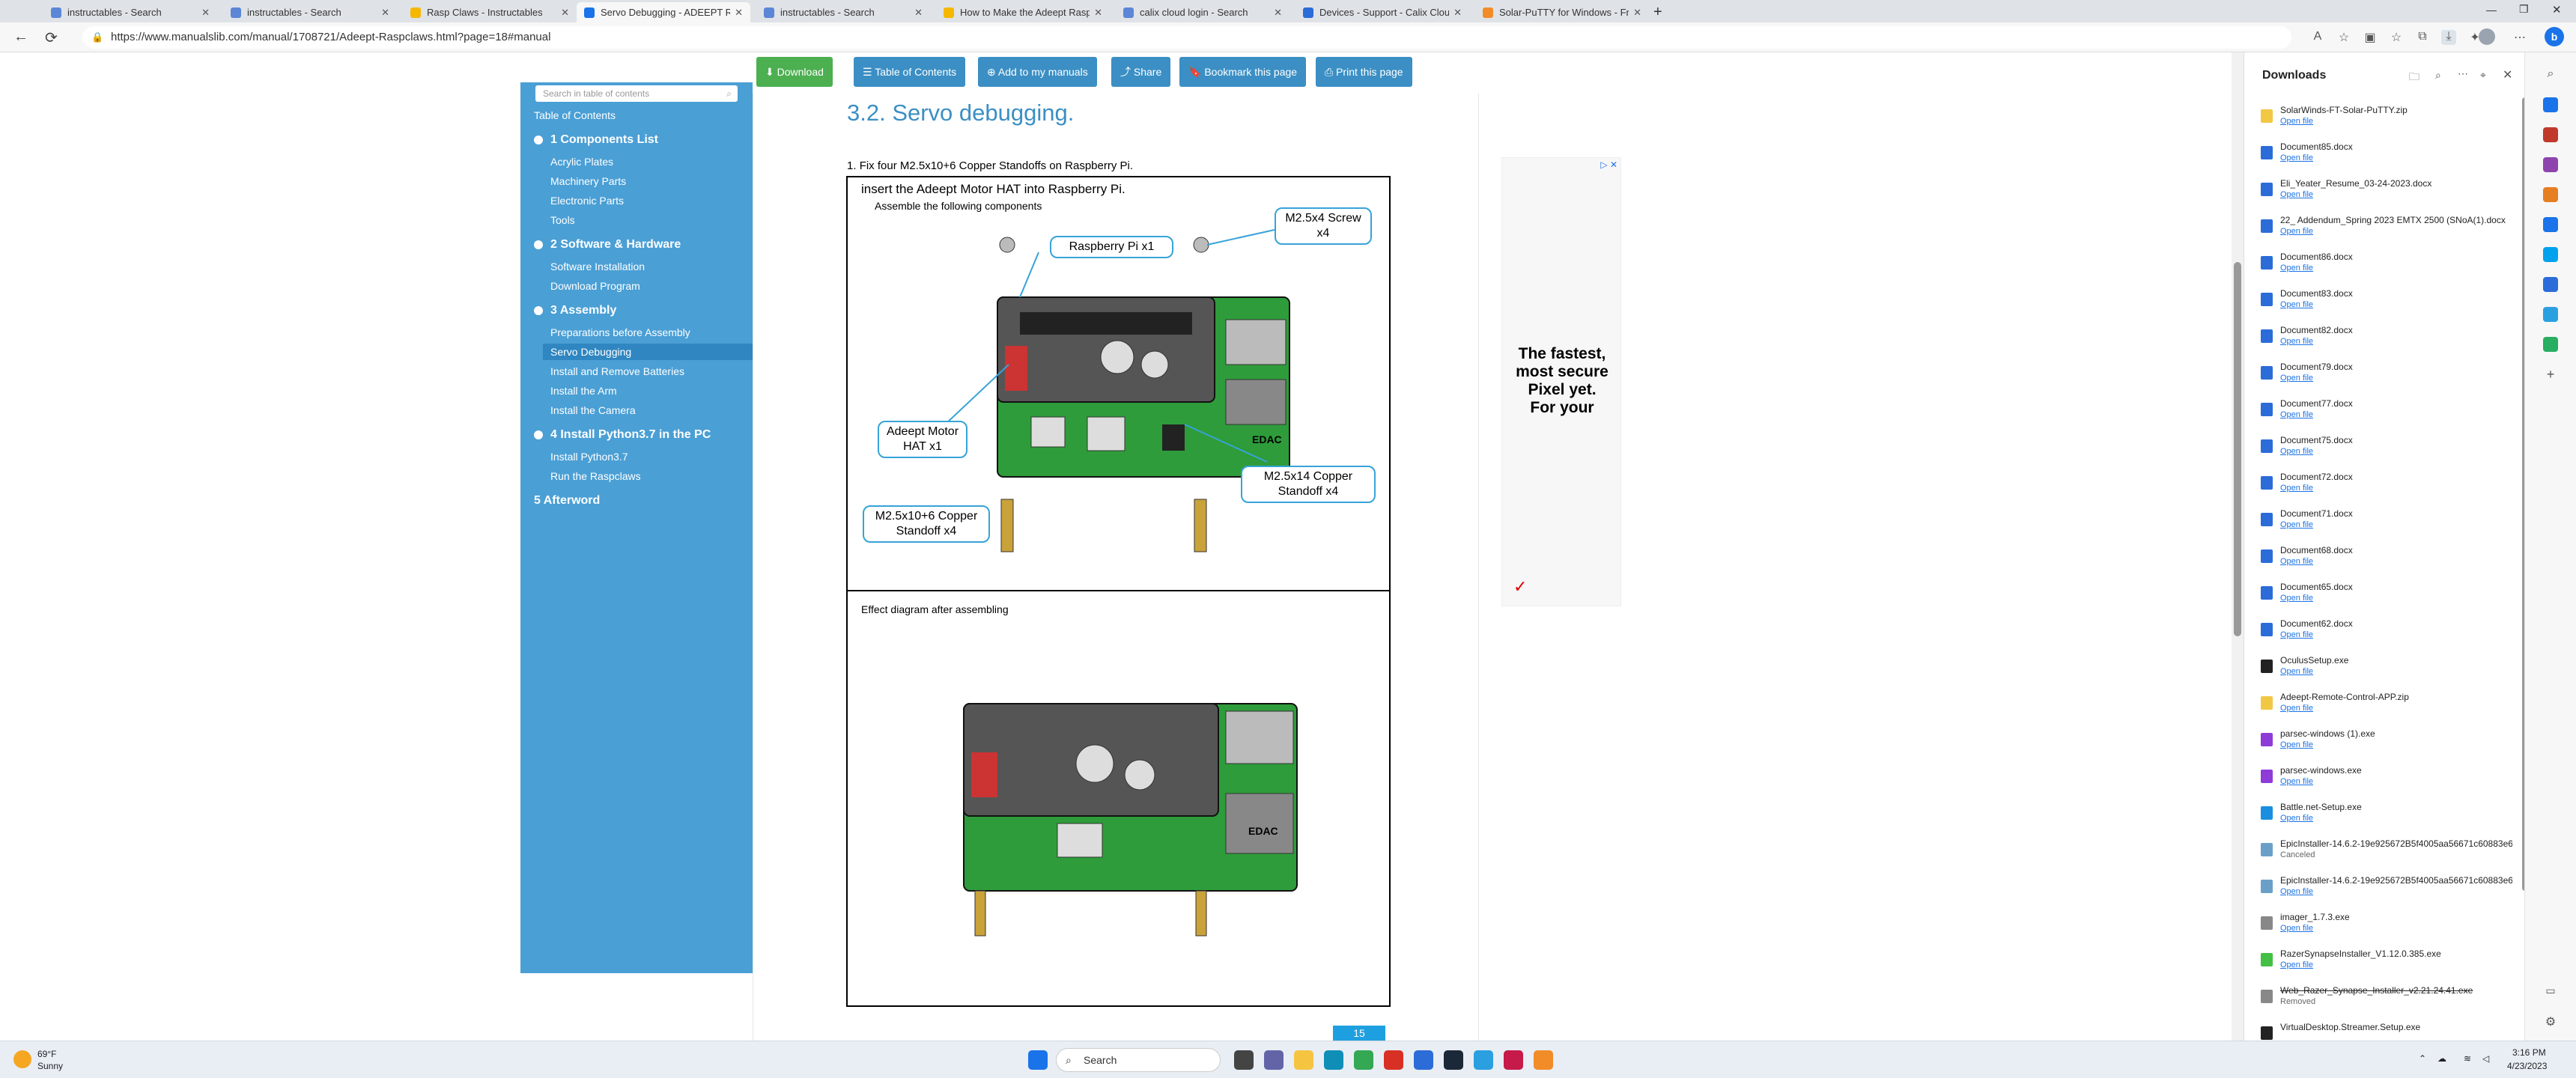  Describe the element at coordinates (1202, 12) in the screenshot. I see `browser-tab: calix cloud login - Search ✕` at that location.